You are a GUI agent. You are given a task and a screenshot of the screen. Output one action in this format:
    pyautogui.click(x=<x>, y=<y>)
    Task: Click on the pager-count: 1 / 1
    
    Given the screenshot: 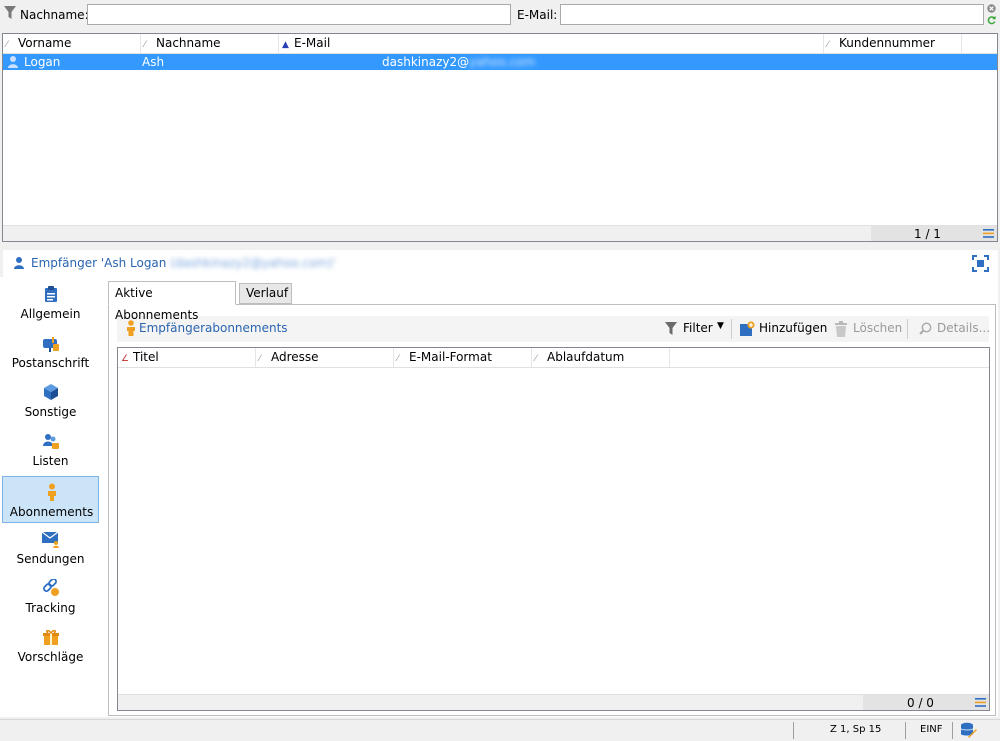 What is the action you would take?
    pyautogui.click(x=927, y=234)
    